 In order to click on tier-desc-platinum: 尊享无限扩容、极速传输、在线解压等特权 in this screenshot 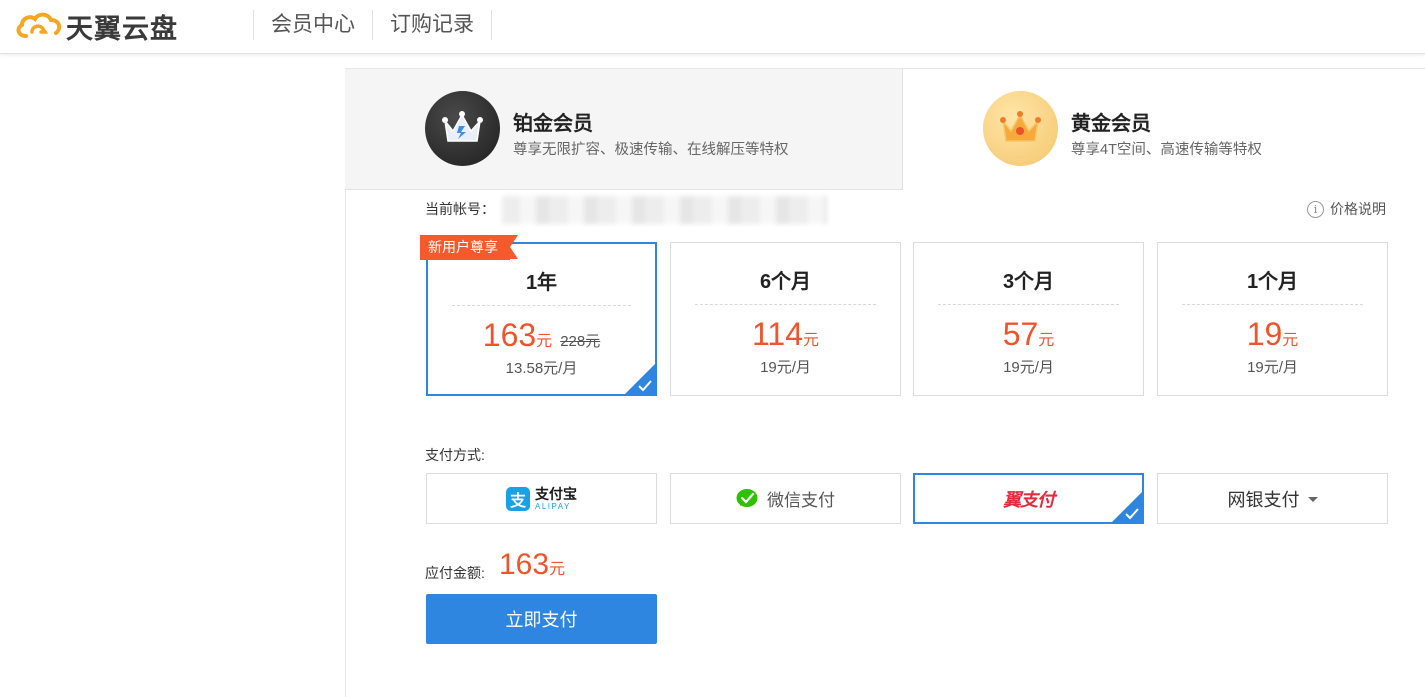, I will do `click(651, 150)`.